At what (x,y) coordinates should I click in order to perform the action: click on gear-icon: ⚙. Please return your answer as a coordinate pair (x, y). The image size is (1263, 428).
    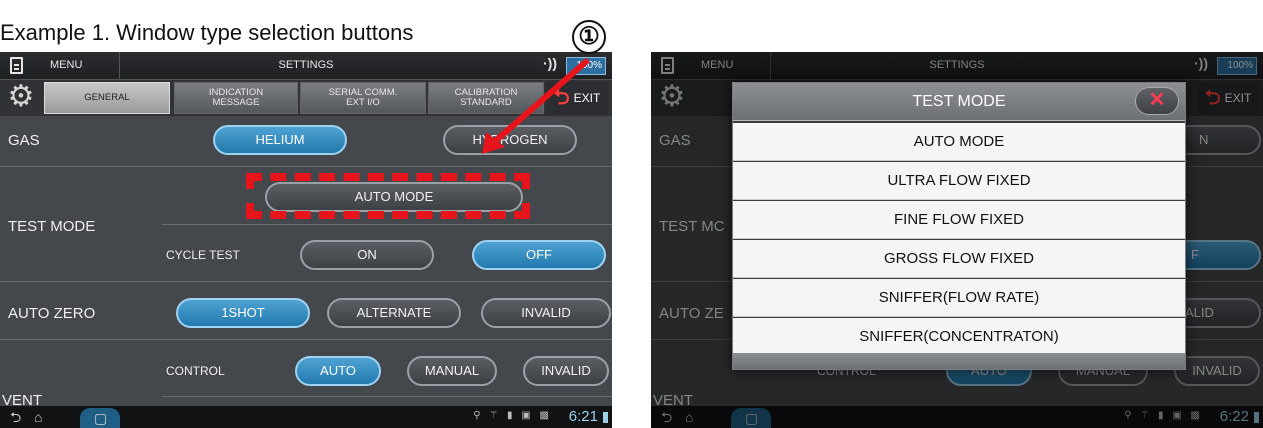
    Looking at the image, I should click on (21, 96).